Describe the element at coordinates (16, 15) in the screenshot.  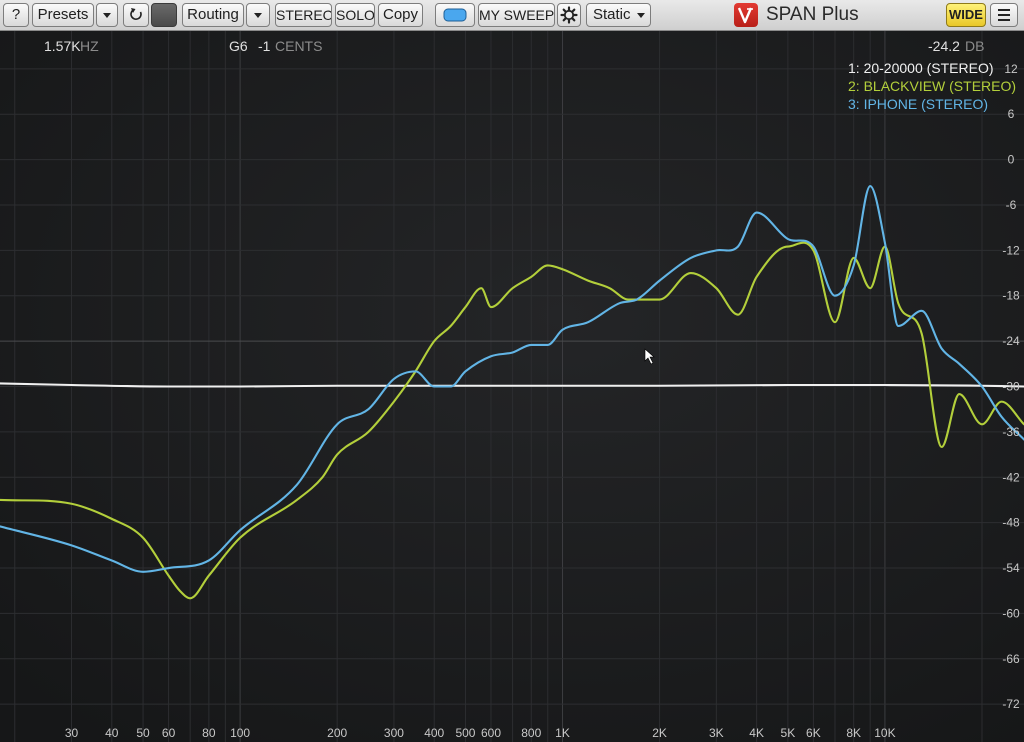
I see `help-button: ?` at that location.